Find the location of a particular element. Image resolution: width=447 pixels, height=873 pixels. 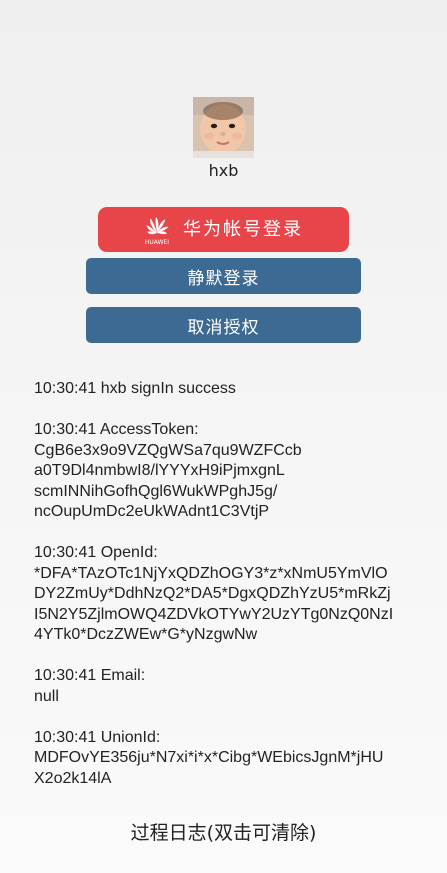

silent-login-button: 静默登录 is located at coordinates (223, 276).